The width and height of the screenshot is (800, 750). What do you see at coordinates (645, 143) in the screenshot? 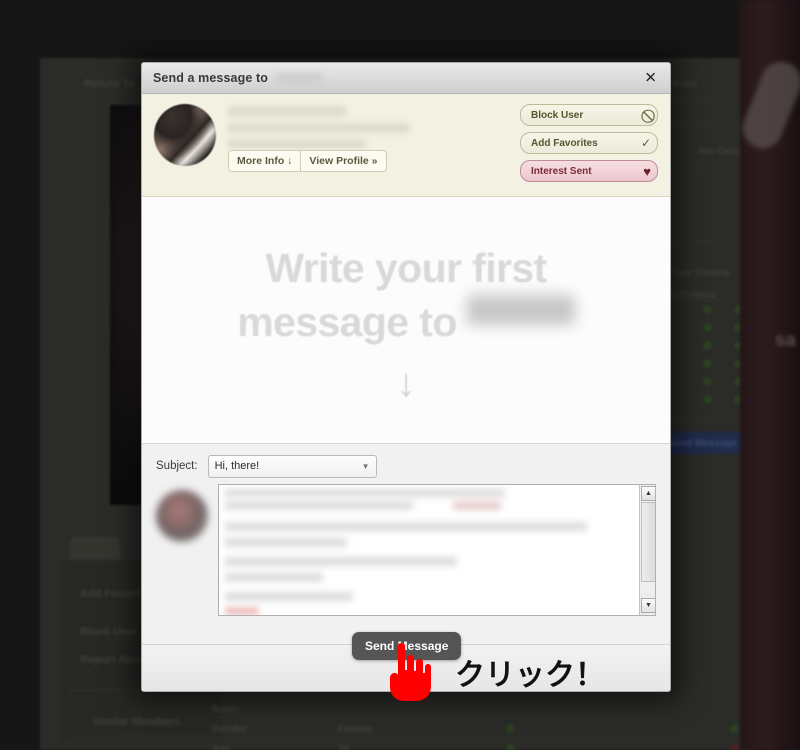
I see `check-icon: ✓` at bounding box center [645, 143].